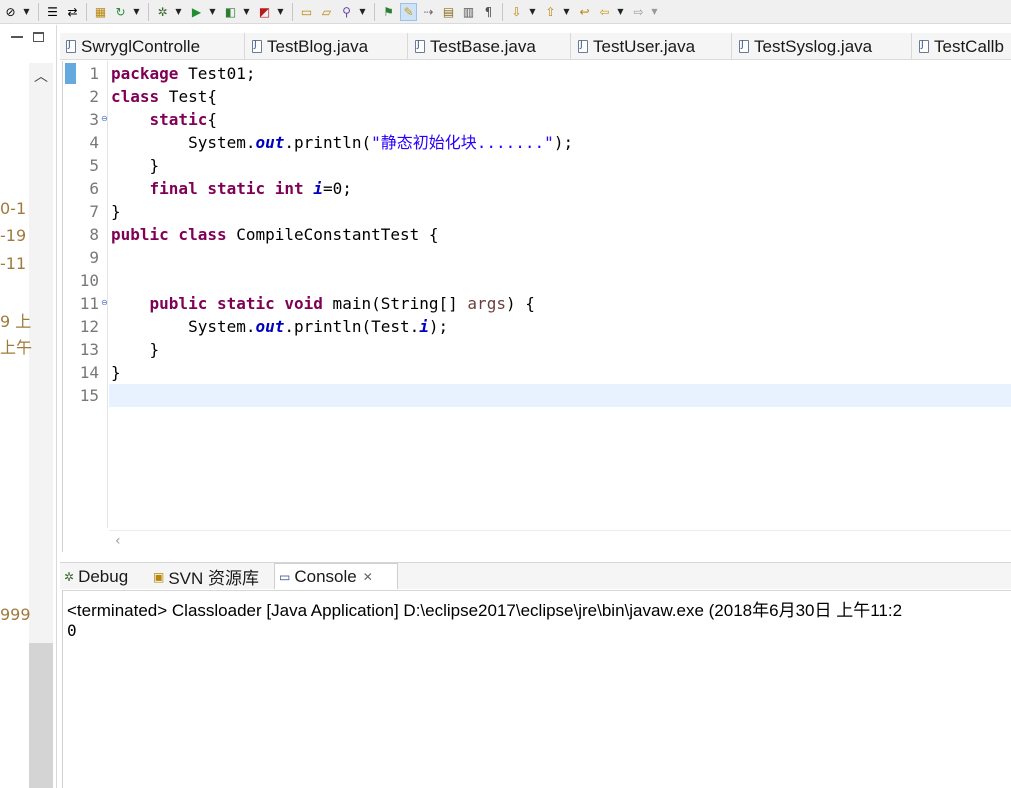 This screenshot has width=1011, height=788. What do you see at coordinates (100, 12) in the screenshot?
I see `new-java-package-icon: ▦` at bounding box center [100, 12].